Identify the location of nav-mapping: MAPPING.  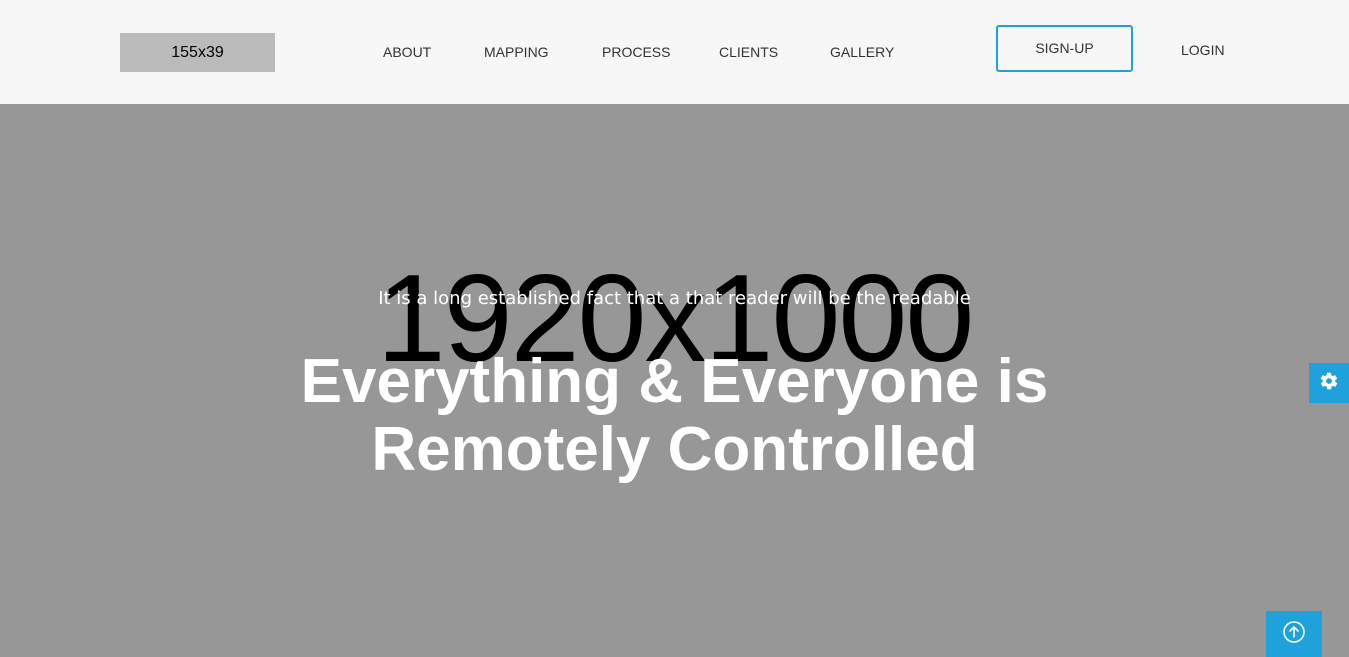
(516, 52).